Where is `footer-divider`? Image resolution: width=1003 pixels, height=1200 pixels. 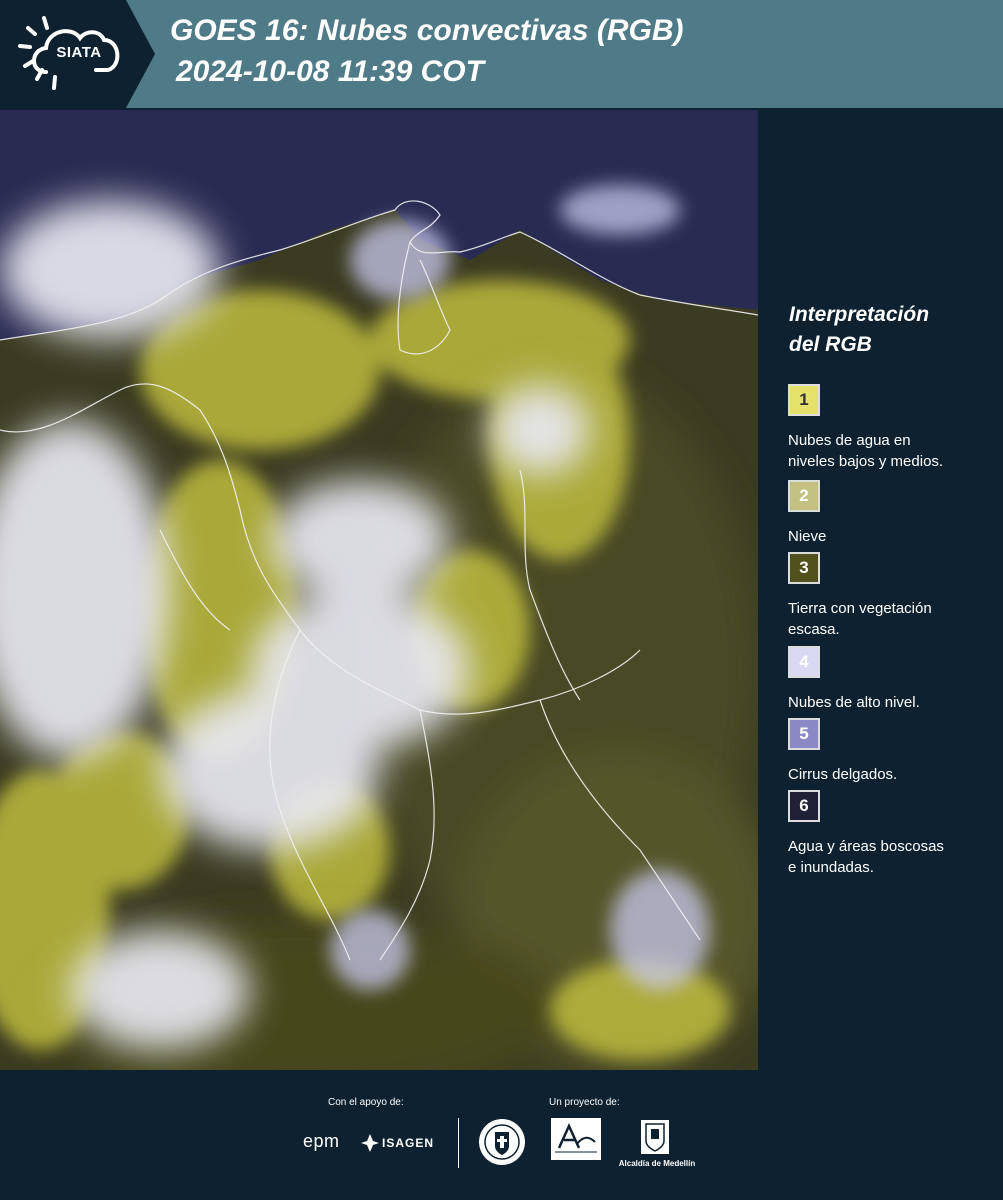 footer-divider is located at coordinates (458, 1143).